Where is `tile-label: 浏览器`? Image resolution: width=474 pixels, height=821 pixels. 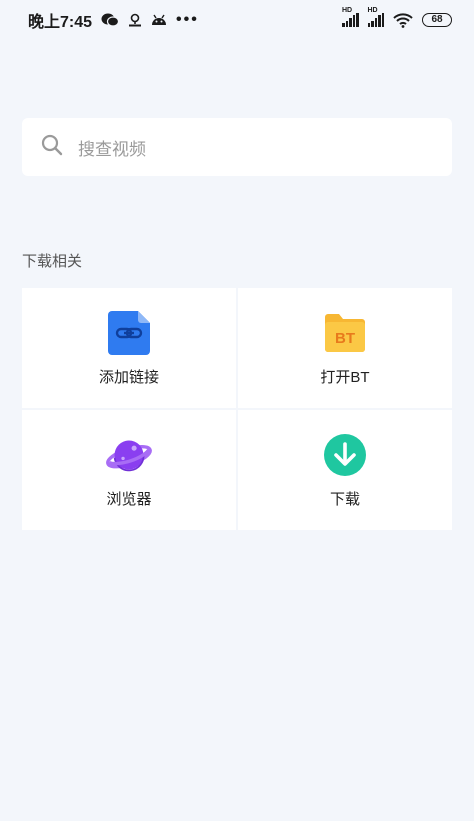
tile-label: 浏览器 is located at coordinates (129, 499).